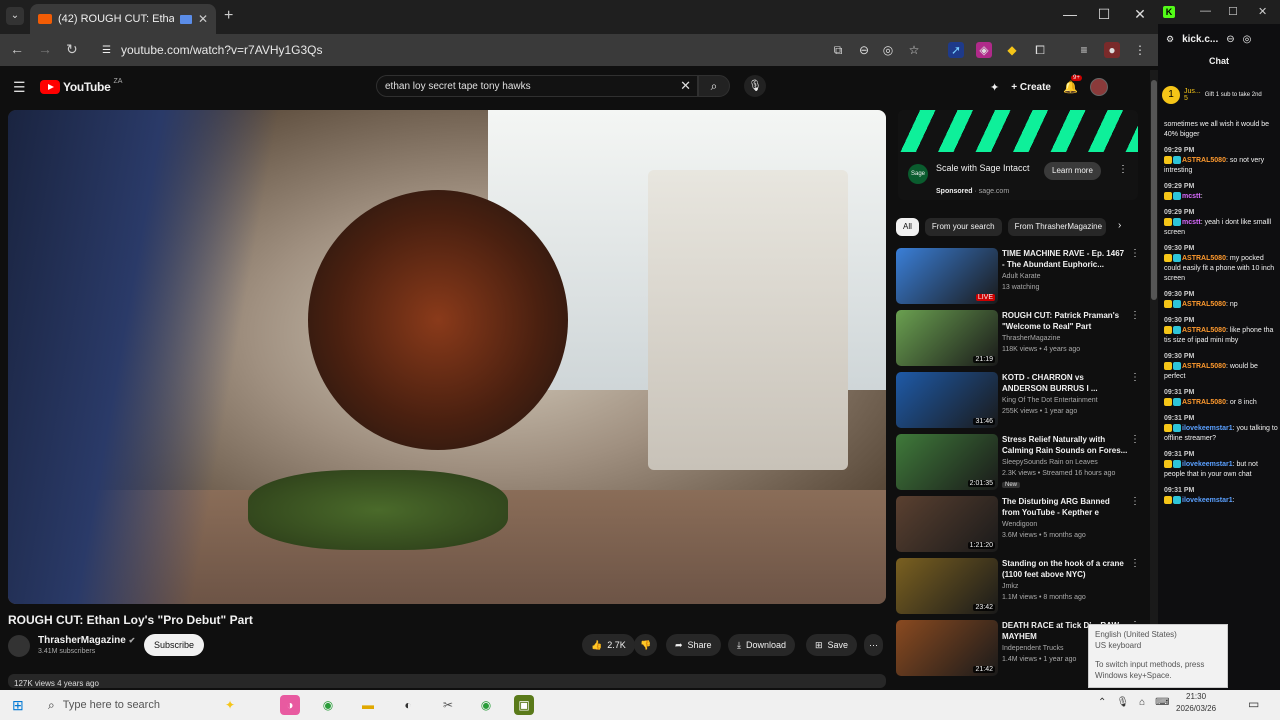 This screenshot has height=720, width=1280. I want to click on page-scrollbar, so click(1154, 379).